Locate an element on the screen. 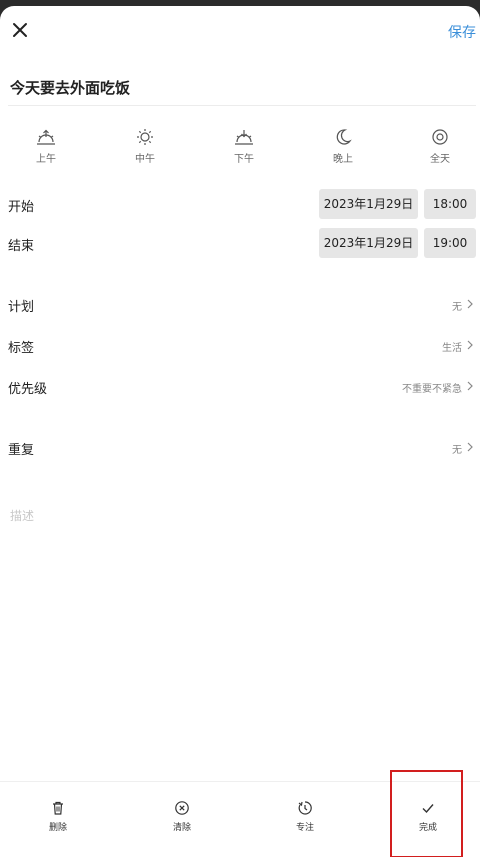 The image size is (480, 857). start-time-chip: 18:00 is located at coordinates (450, 204).